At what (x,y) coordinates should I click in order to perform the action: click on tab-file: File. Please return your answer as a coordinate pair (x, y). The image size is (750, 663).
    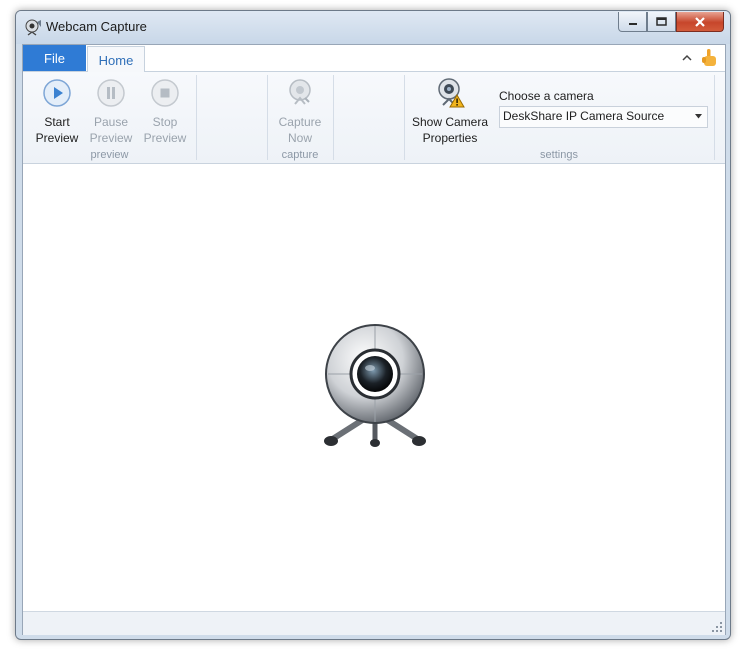
    Looking at the image, I should click on (54, 58).